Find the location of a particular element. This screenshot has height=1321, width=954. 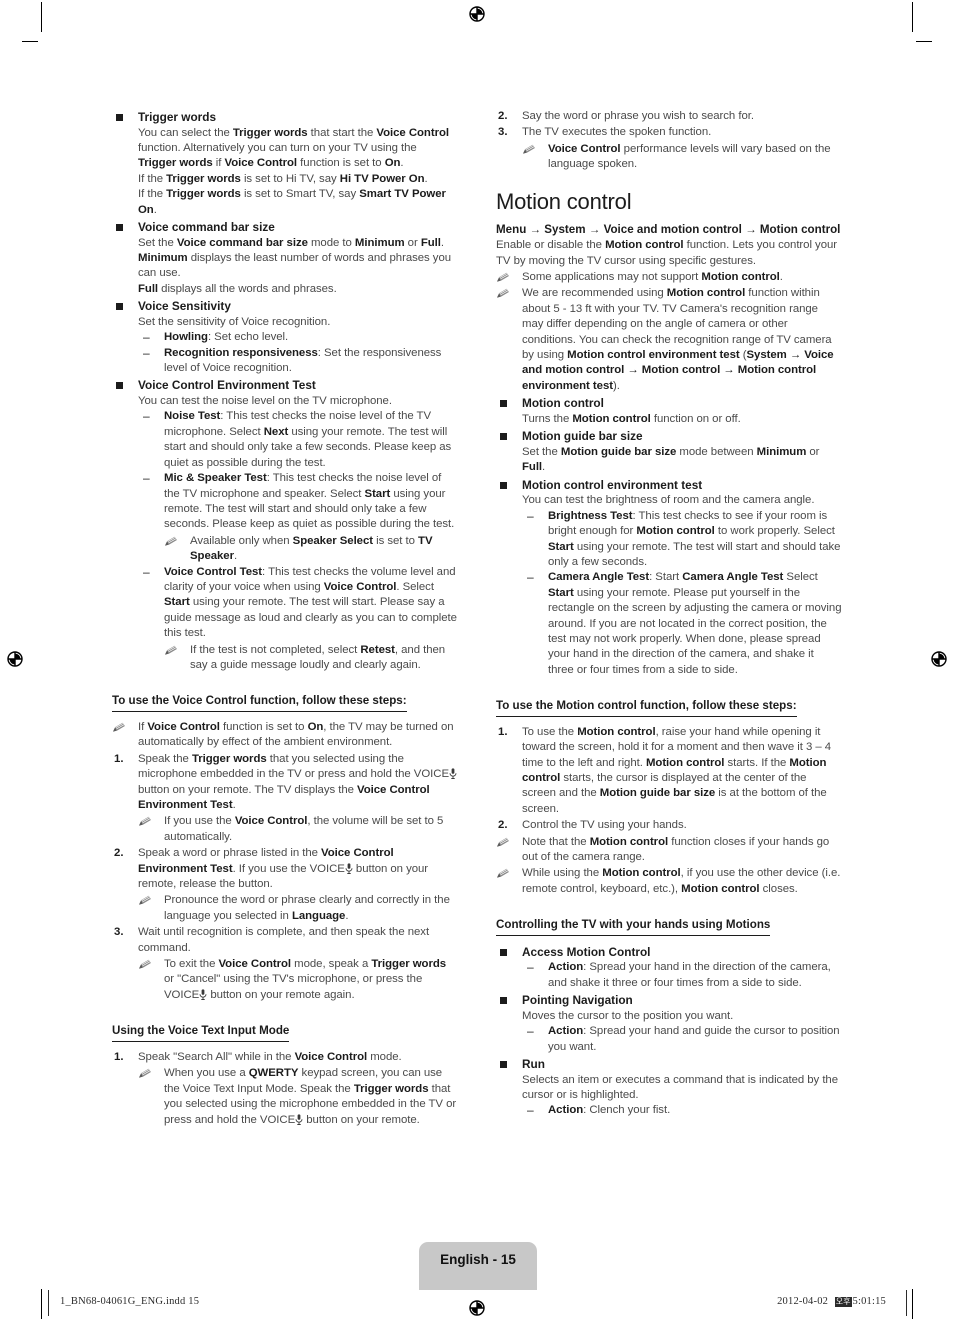

list-item-run-action: – Action: Clench your fist. is located at coordinates (682, 1110).